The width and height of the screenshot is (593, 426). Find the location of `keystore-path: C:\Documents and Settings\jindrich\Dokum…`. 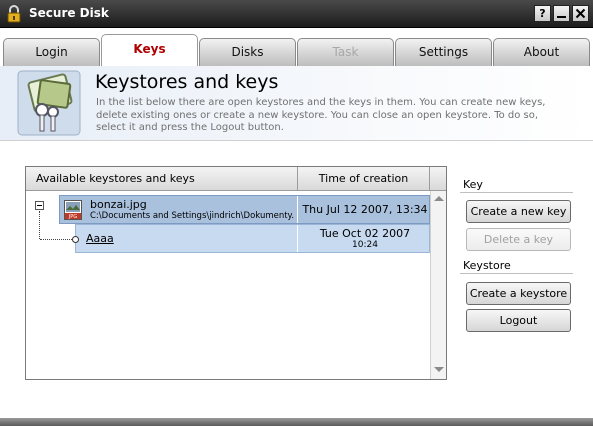

keystore-path: C:\Documents and Settings\jindrich\Dokum… is located at coordinates (192, 216).